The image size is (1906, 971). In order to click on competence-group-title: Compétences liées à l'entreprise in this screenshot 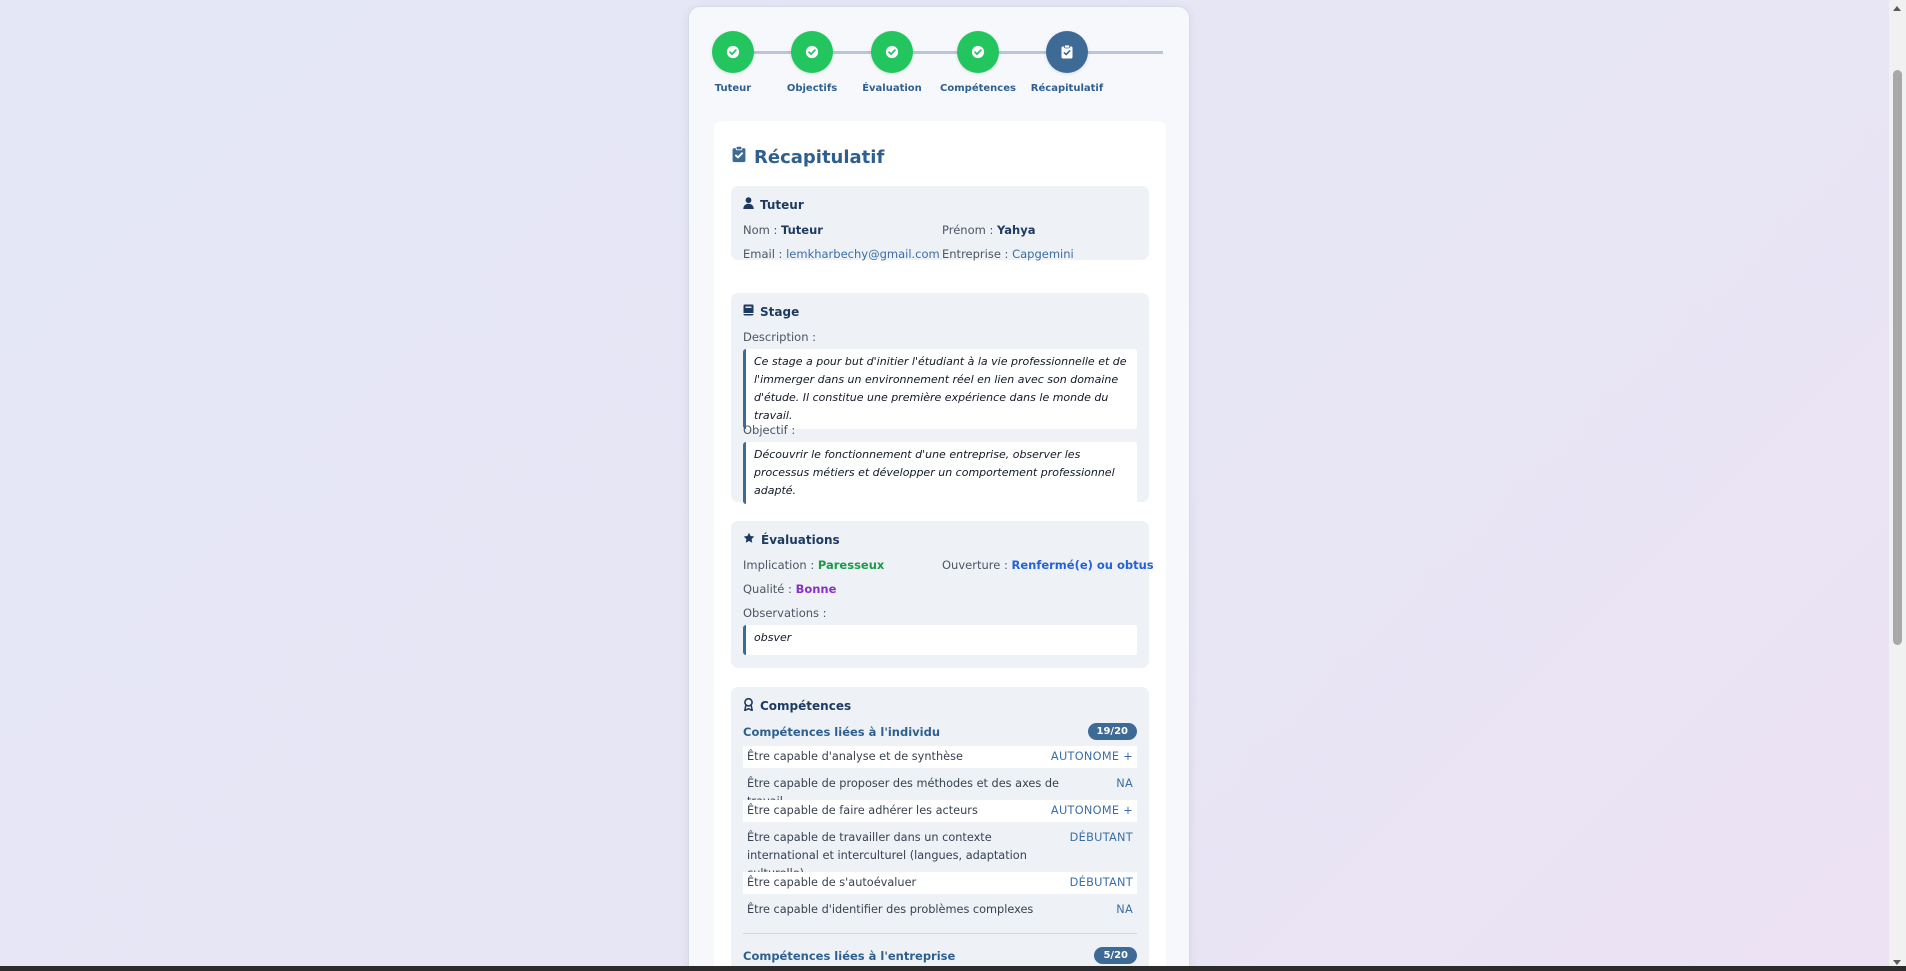, I will do `click(849, 956)`.